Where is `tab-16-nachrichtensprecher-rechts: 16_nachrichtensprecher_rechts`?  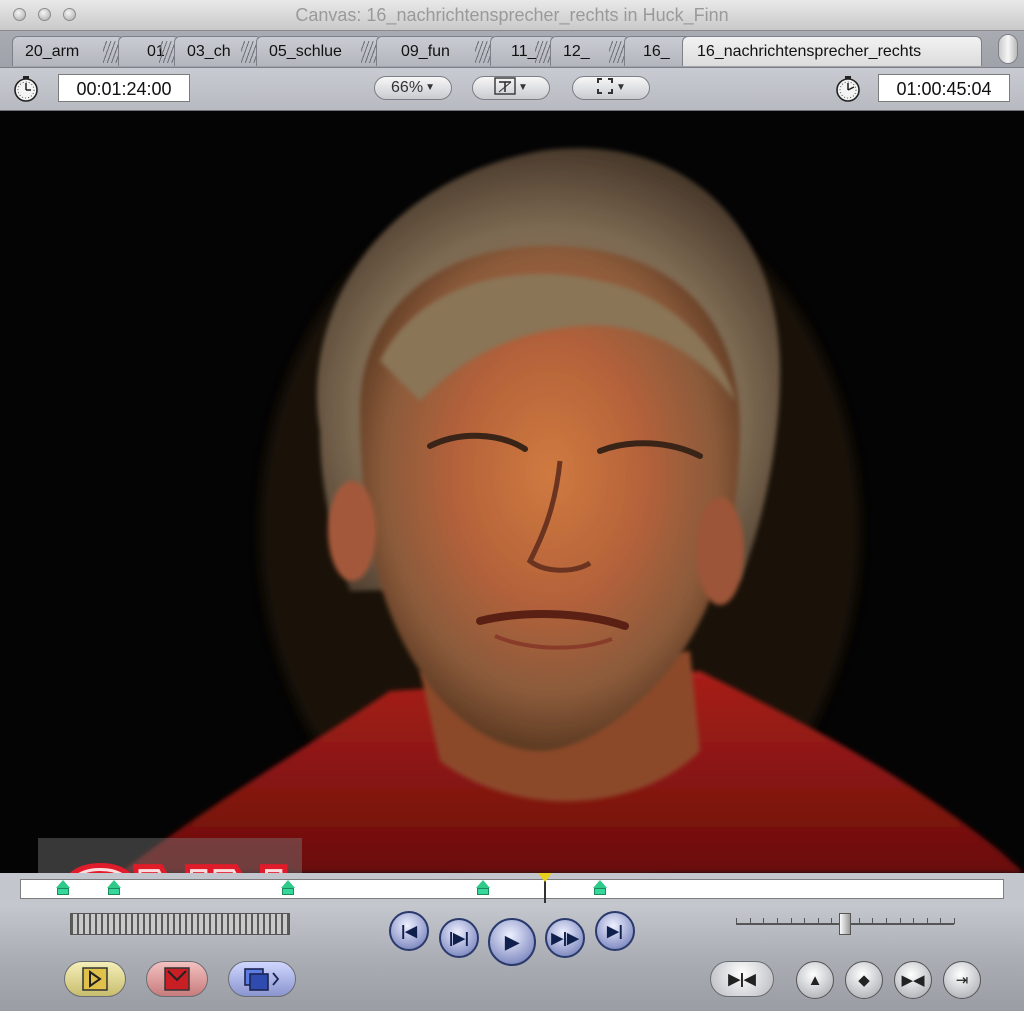 tab-16-nachrichtensprecher-rechts: 16_nachrichtensprecher_rechts is located at coordinates (832, 51).